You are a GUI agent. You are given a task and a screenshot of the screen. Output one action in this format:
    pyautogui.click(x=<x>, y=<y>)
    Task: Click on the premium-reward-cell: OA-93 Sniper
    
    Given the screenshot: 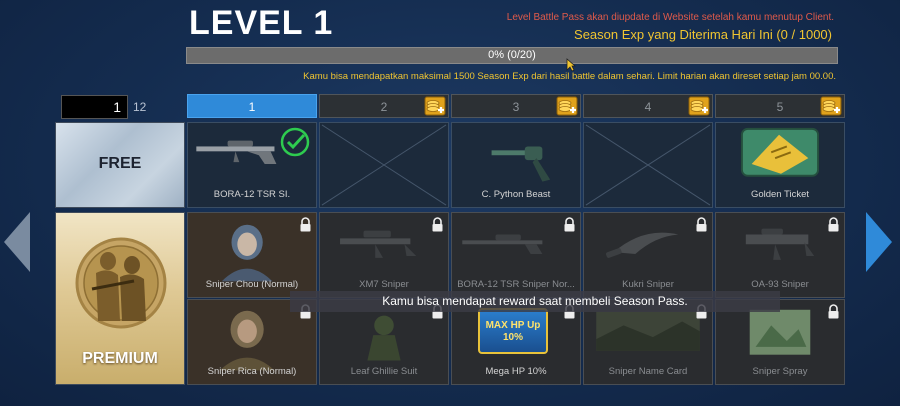 What is the action you would take?
    pyautogui.click(x=780, y=255)
    